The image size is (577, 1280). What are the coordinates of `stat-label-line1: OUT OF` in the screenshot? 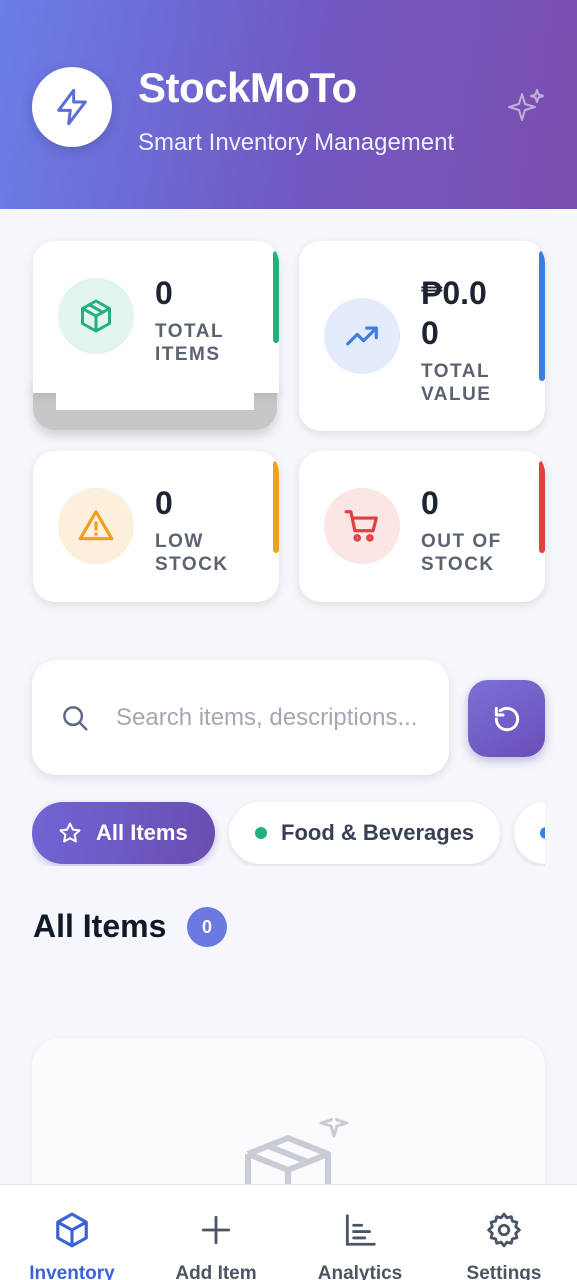 It's located at (461, 541).